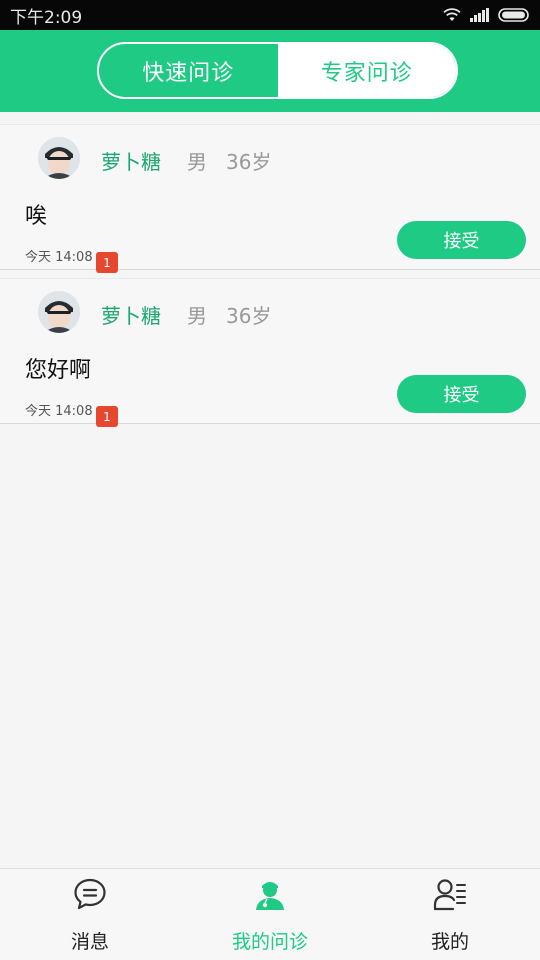 This screenshot has height=960, width=540. Describe the element at coordinates (513, 15) in the screenshot. I see `battery-icon` at that location.